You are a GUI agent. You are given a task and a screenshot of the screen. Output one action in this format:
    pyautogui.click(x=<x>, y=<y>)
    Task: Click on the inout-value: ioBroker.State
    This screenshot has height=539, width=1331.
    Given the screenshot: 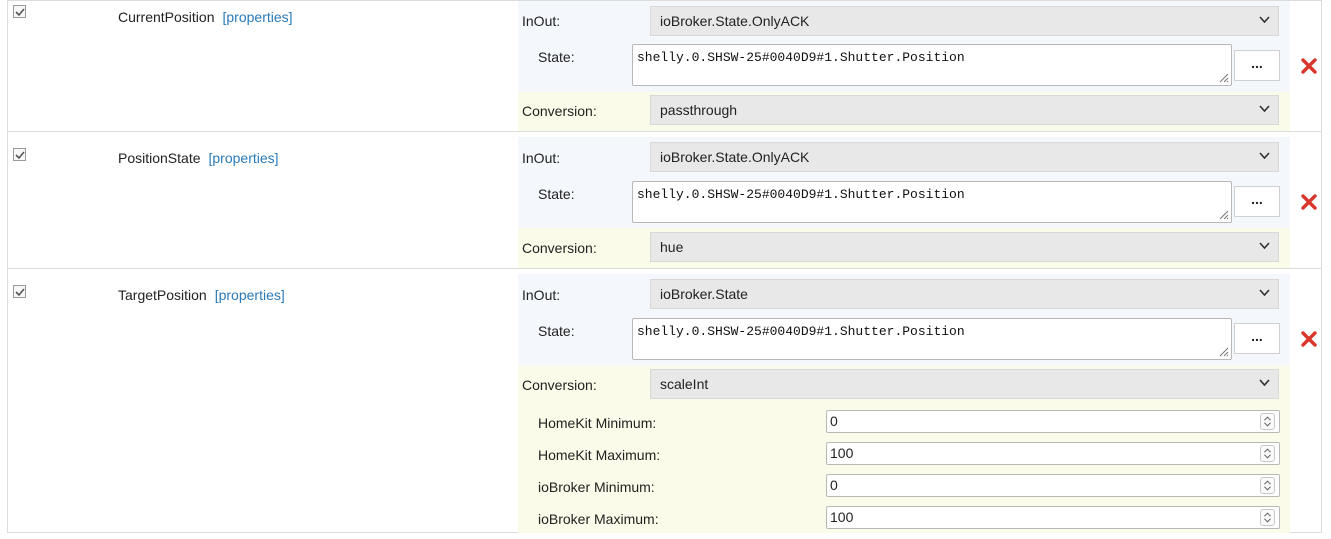 What is the action you would take?
    pyautogui.click(x=704, y=294)
    